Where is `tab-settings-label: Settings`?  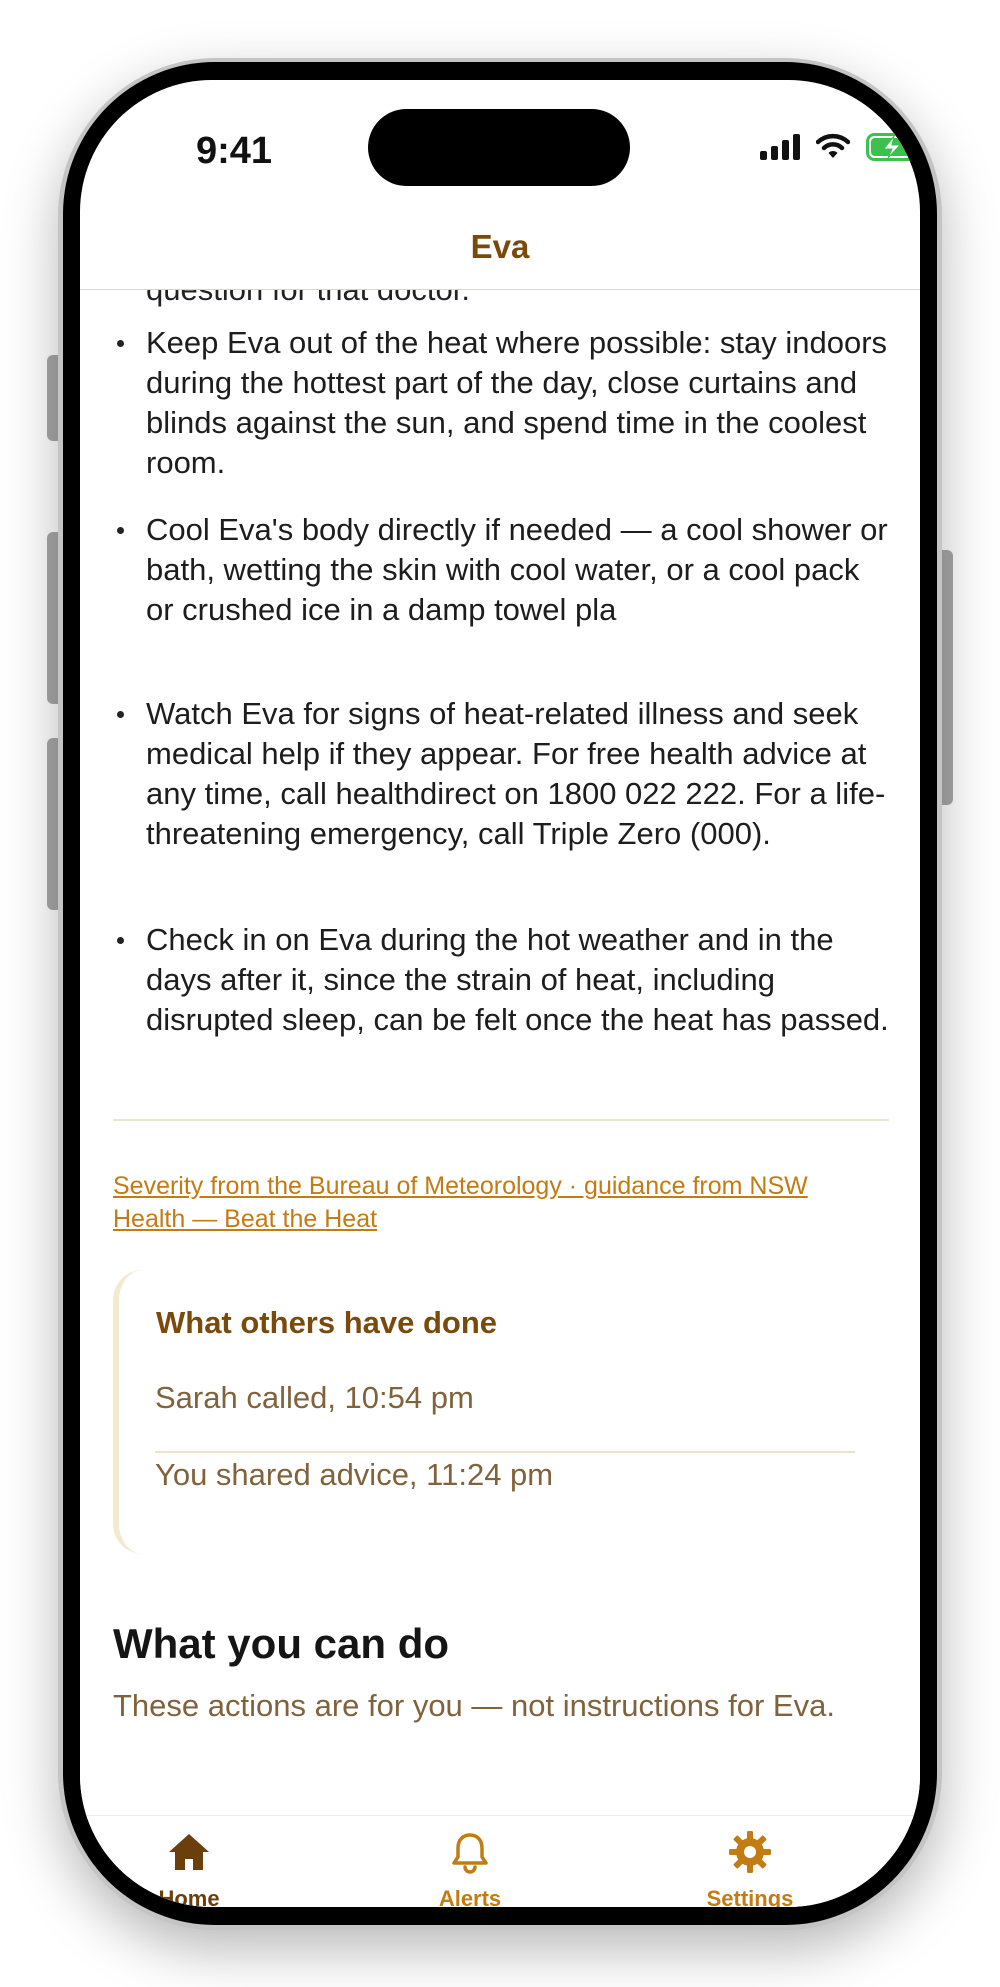 tab-settings-label: Settings is located at coordinates (750, 1896).